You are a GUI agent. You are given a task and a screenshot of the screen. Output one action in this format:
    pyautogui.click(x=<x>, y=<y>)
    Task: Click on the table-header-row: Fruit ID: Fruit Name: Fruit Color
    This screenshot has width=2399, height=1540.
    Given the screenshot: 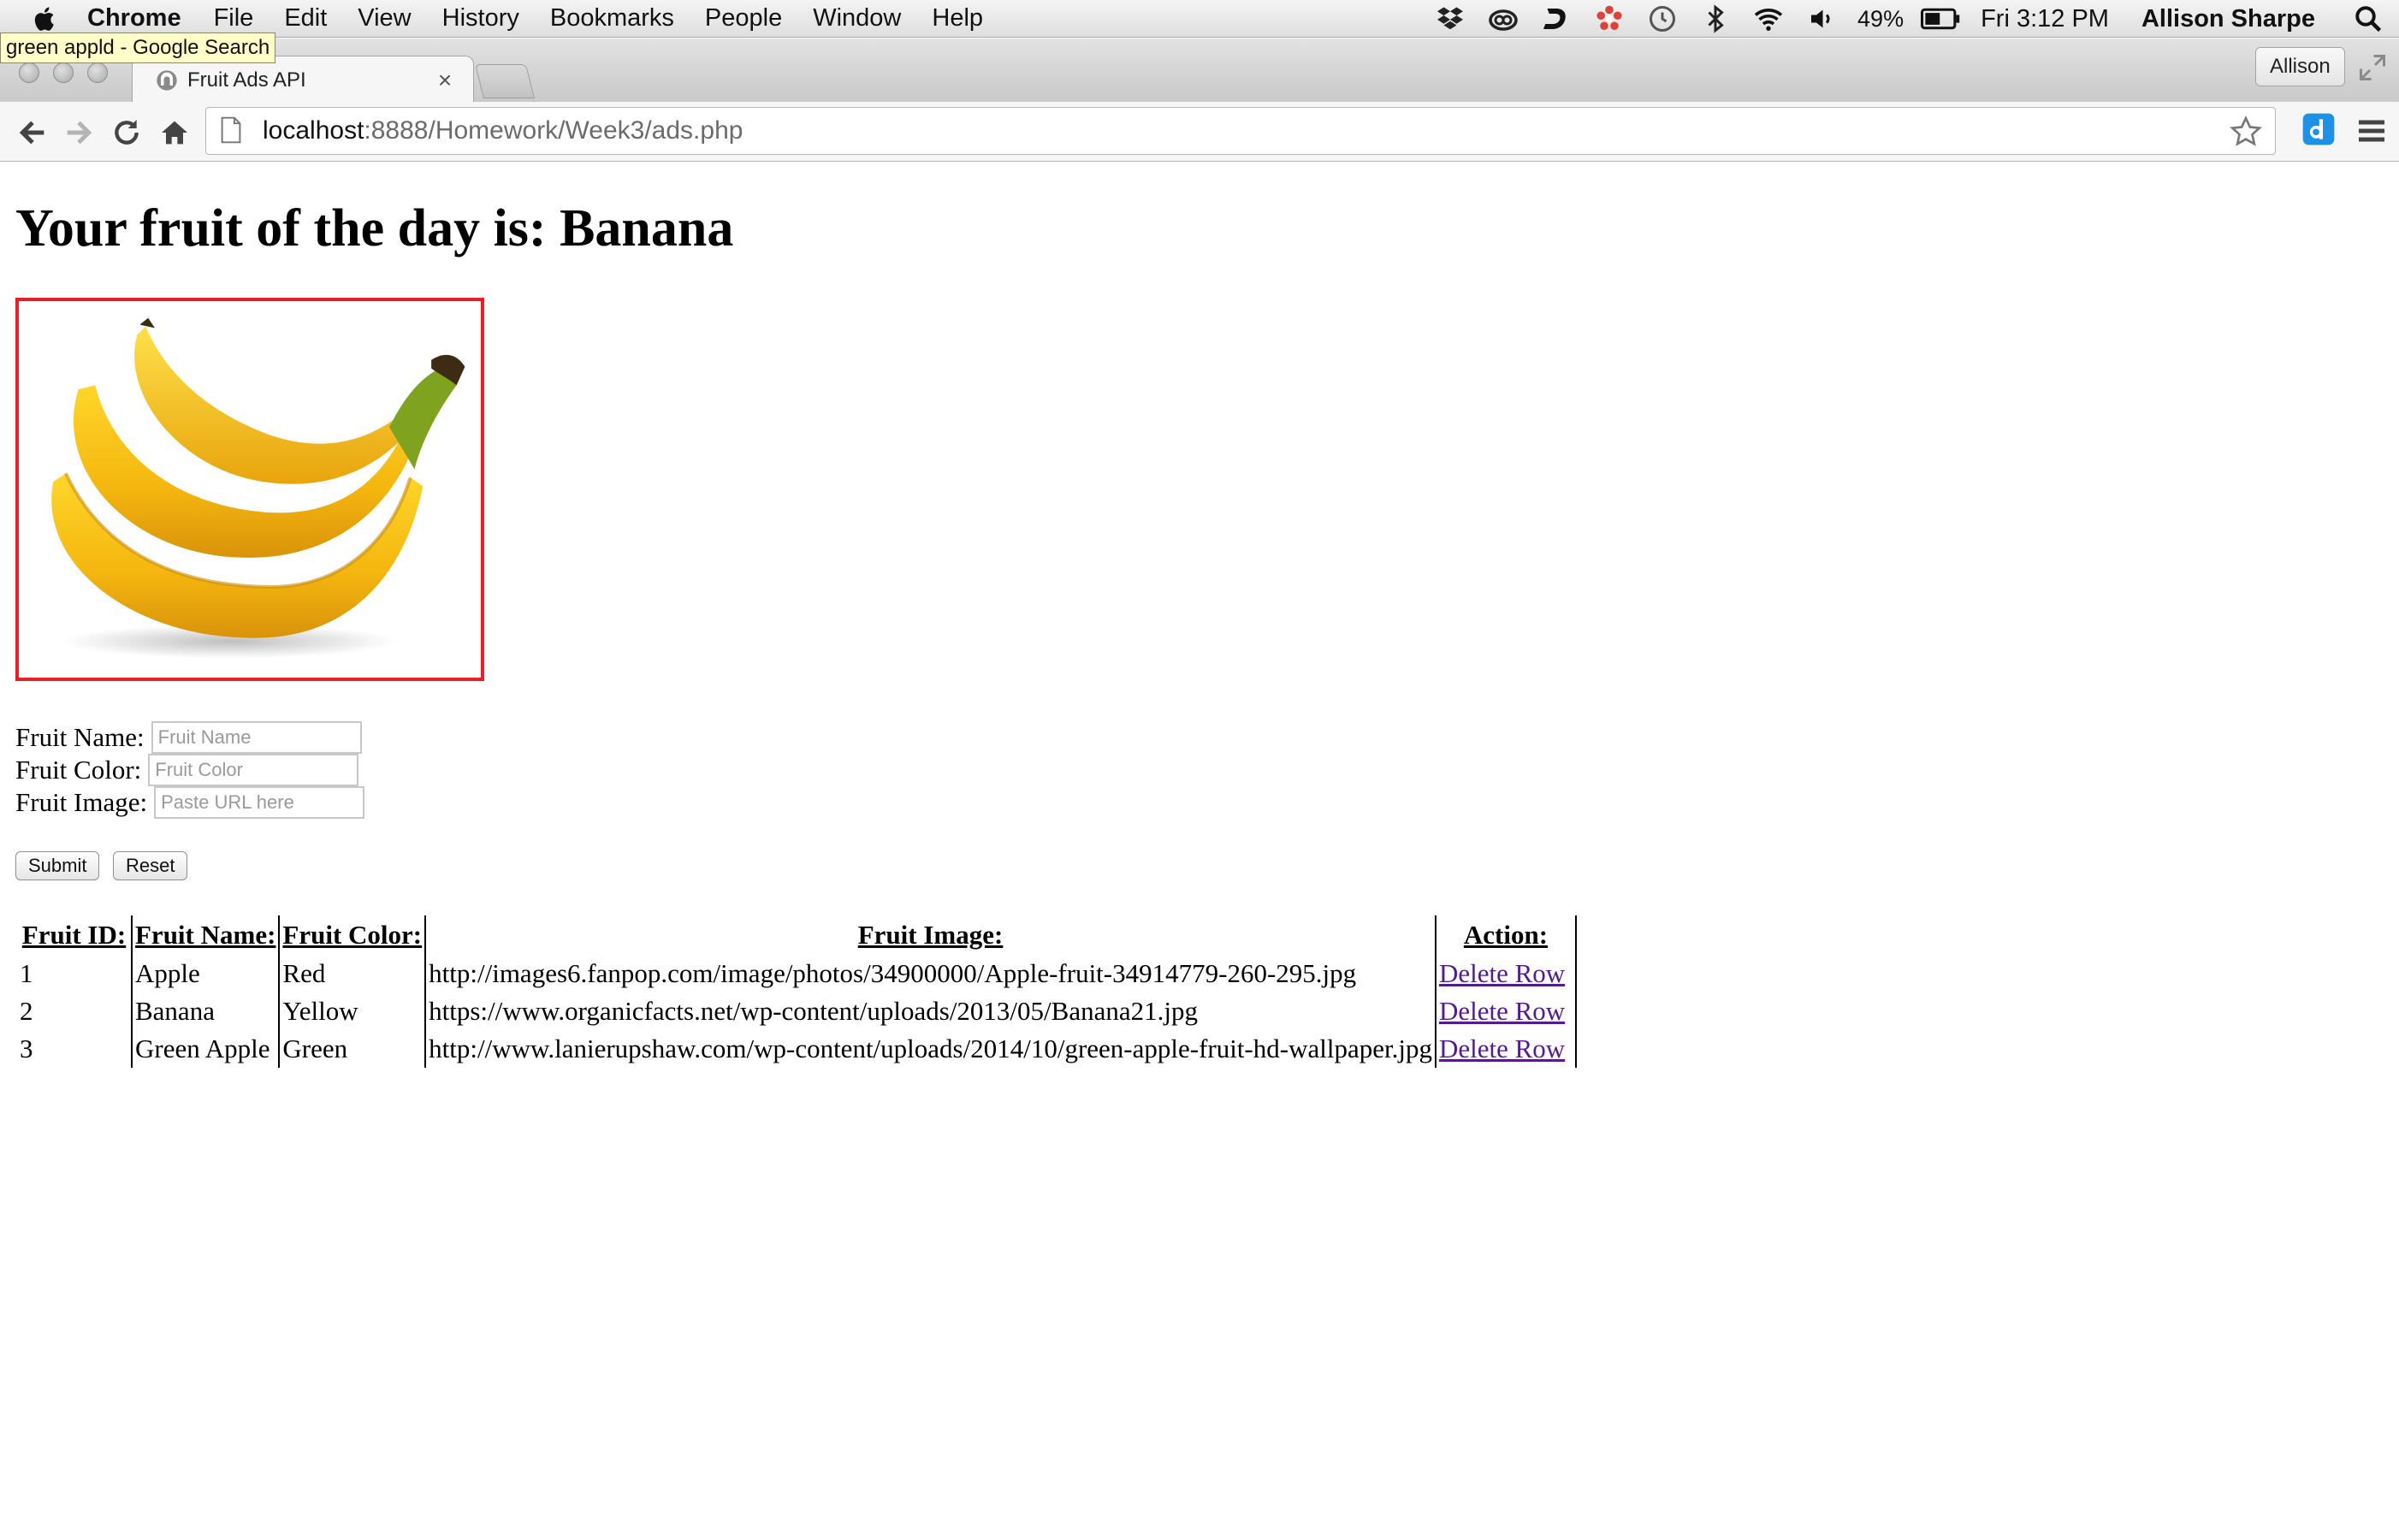 What is the action you would take?
    pyautogui.click(x=797, y=935)
    